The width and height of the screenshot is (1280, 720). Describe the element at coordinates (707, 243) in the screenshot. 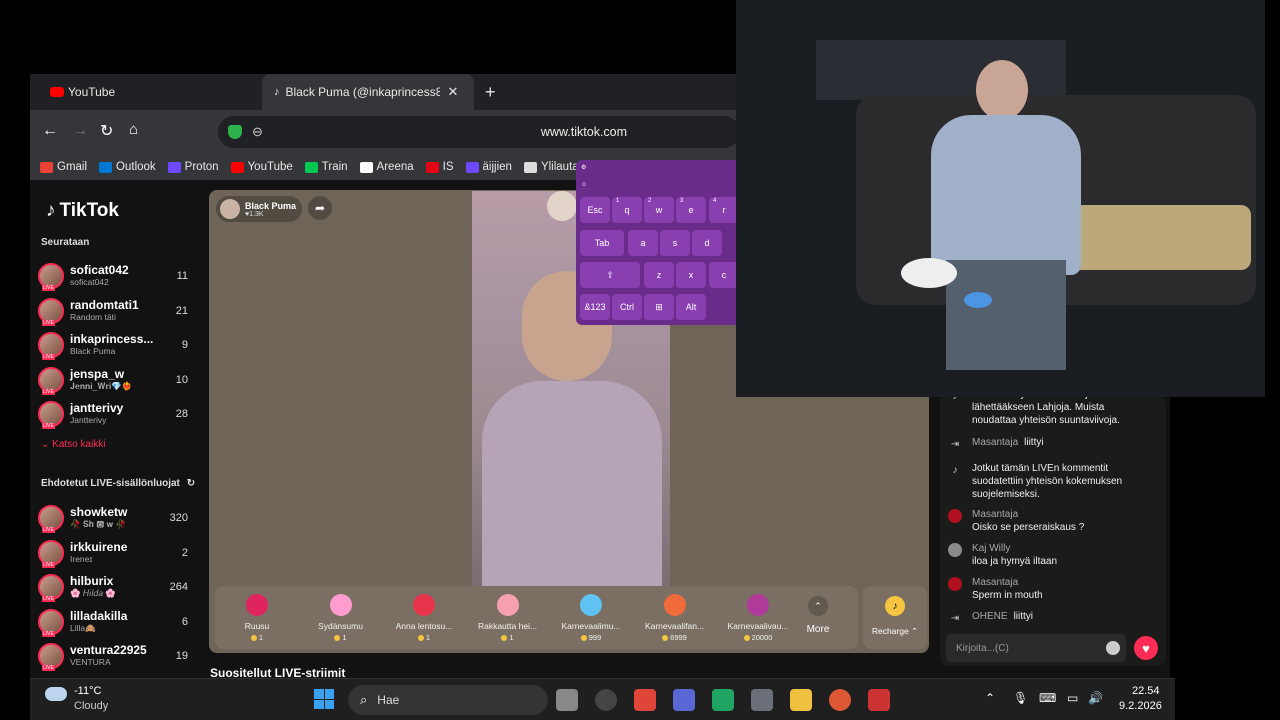

I see `keyboard-key: d` at that location.